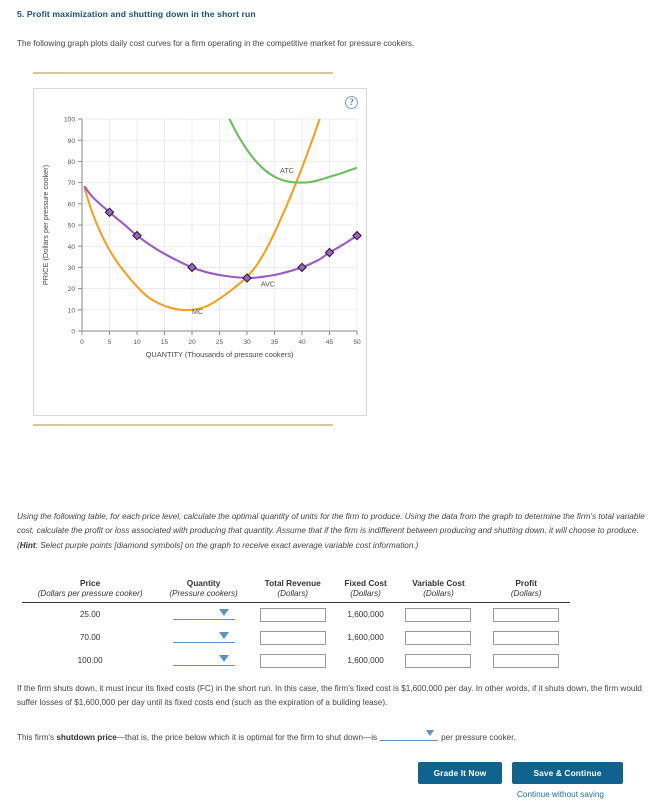 This screenshot has height=805, width=663. Describe the element at coordinates (192, 342) in the screenshot. I see `x-axis-tick-label: 20` at that location.